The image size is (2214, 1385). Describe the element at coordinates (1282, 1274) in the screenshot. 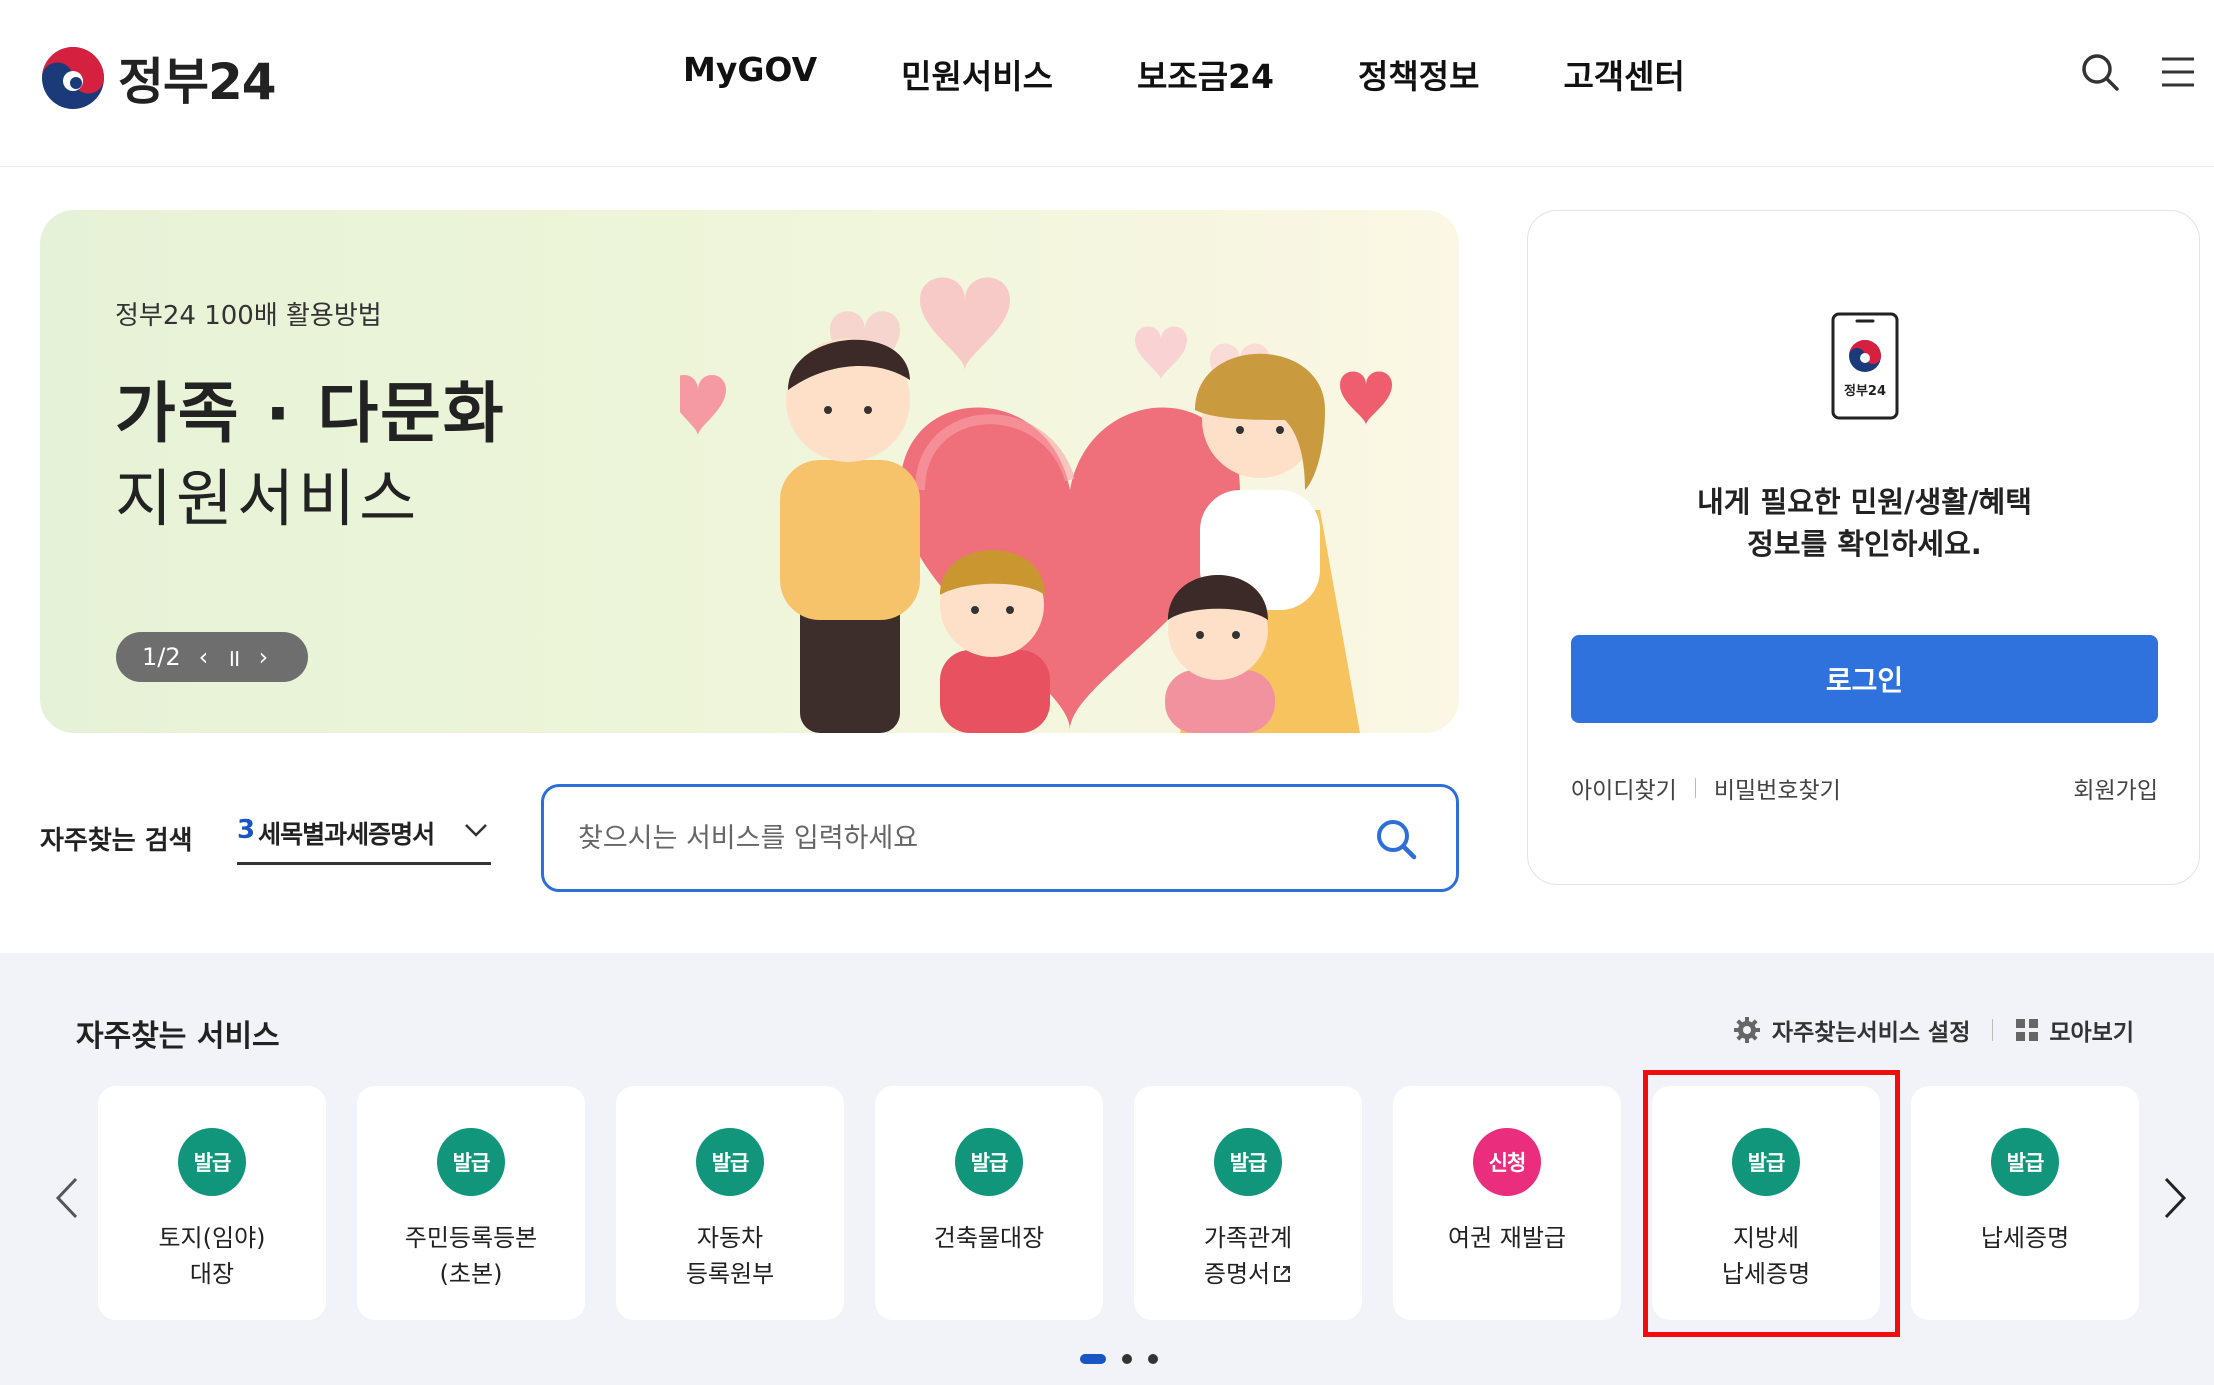

I see `external-link-icon` at that location.